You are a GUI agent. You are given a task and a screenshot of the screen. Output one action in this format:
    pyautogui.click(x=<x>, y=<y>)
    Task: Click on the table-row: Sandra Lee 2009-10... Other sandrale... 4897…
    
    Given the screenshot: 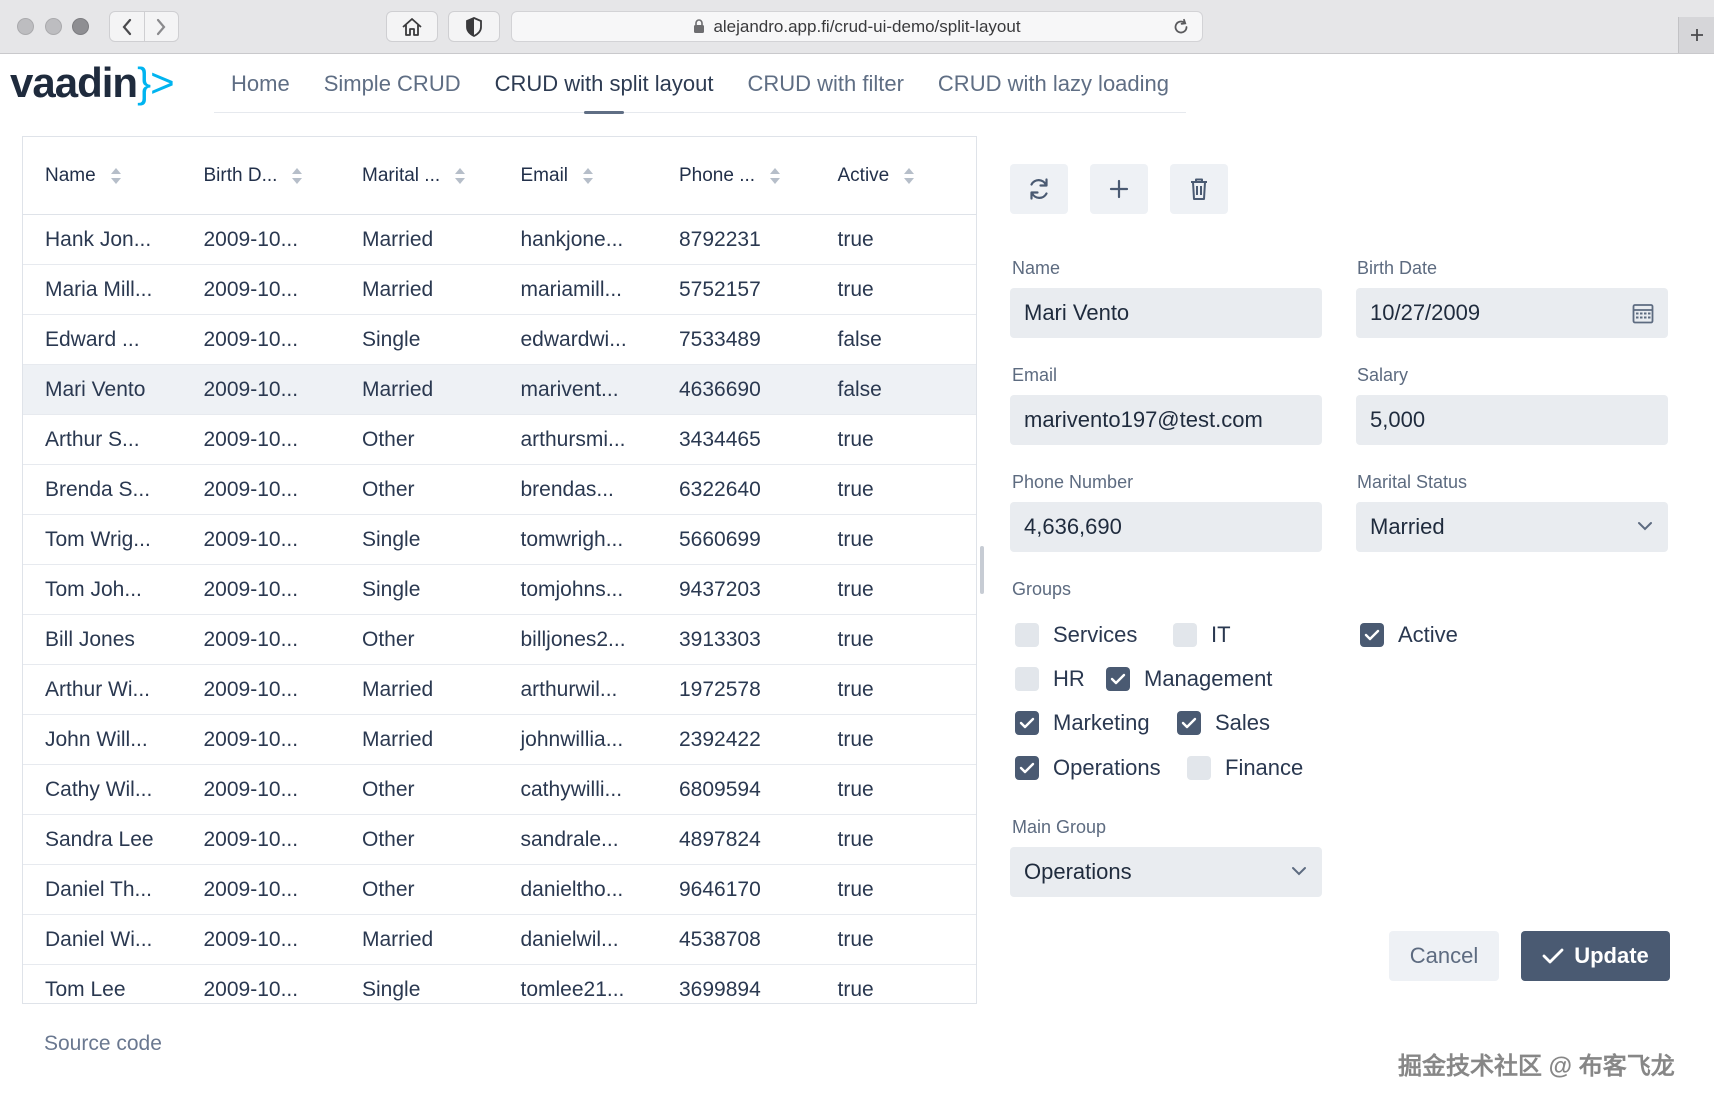 What is the action you would take?
    pyautogui.click(x=499, y=840)
    